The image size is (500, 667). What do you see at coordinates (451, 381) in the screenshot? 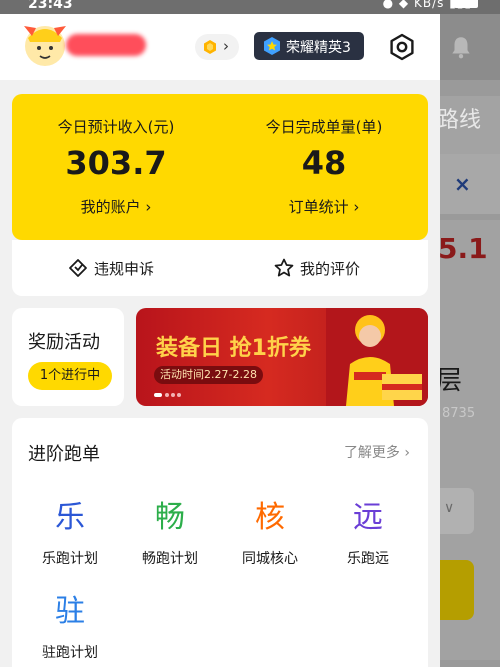
I see `background-layer-text: 层` at bounding box center [451, 381].